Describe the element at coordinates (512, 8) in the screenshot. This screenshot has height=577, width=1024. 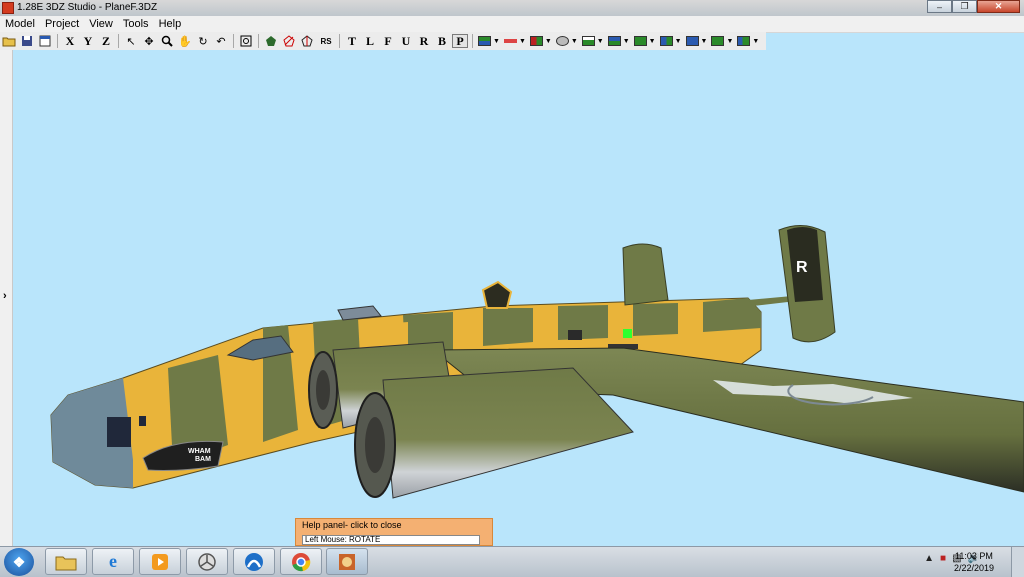
I see `title-bar: 1.28E 3DZ Studio - PlaneF.3DZ – ❐ ✕` at that location.